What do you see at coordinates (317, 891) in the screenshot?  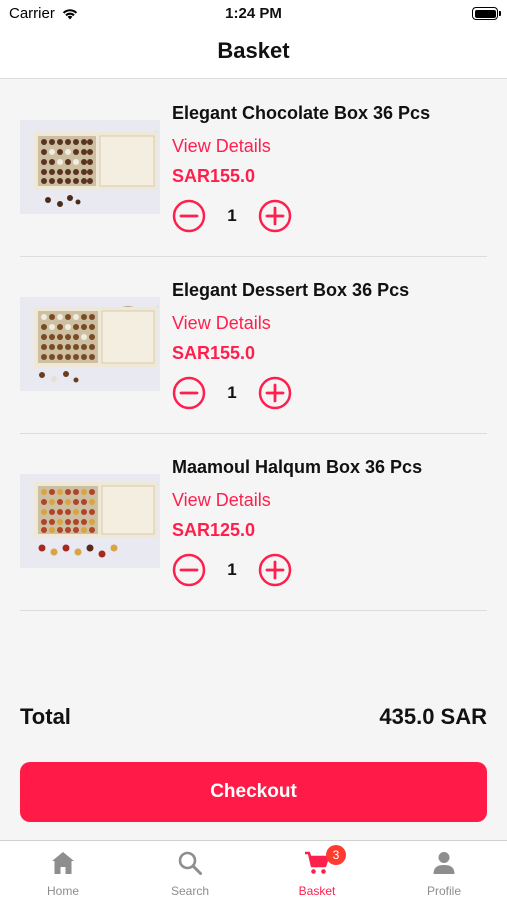 I see `tab-basket-label: Basket` at bounding box center [317, 891].